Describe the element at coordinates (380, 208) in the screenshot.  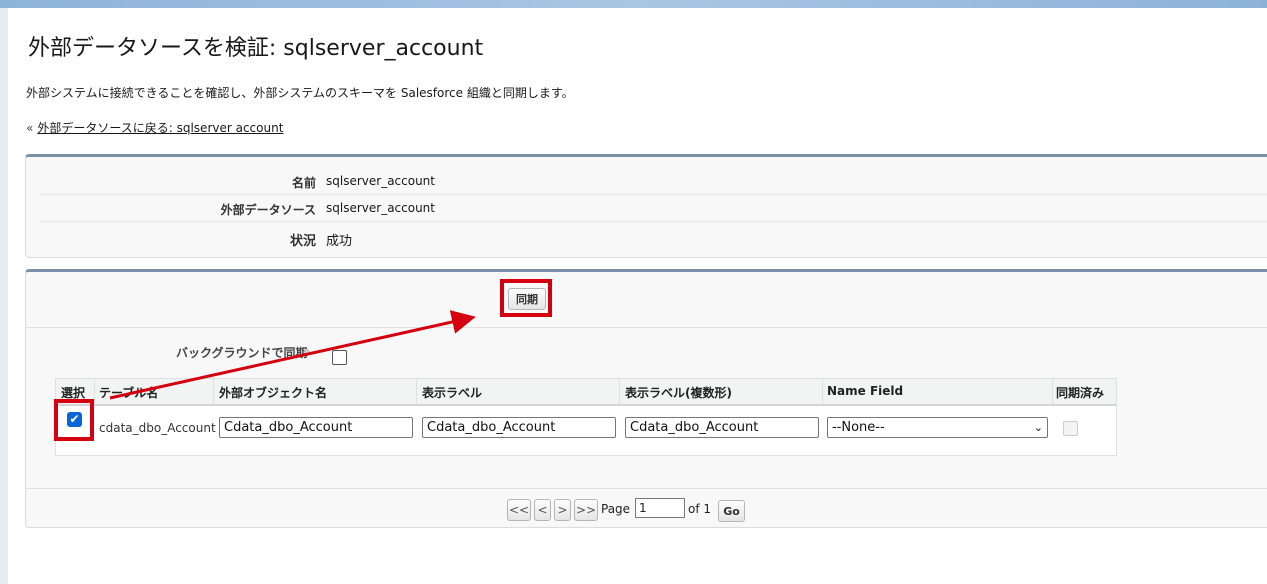
I see `source-value: sqlserver_account` at that location.